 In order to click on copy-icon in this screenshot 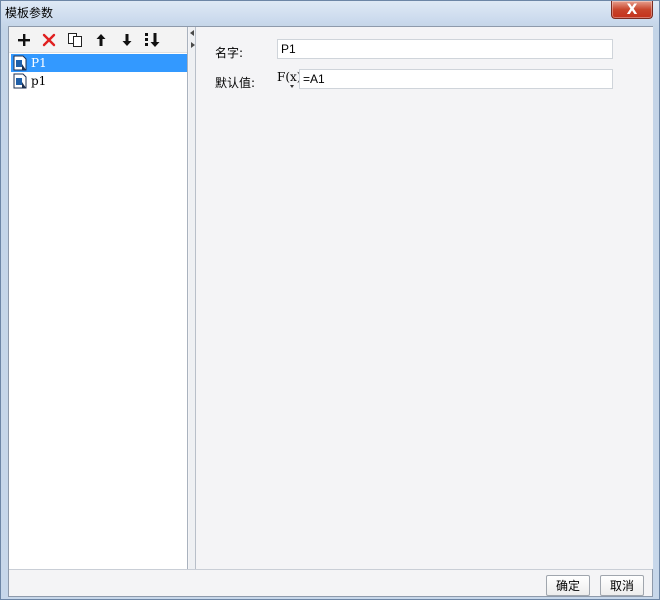, I will do `click(75, 40)`.